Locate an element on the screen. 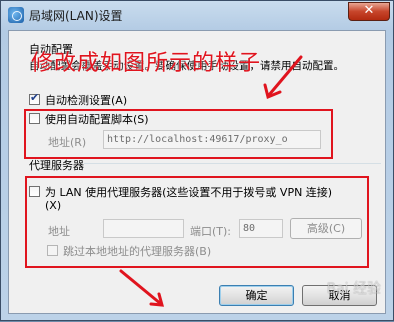  watermark: Bai 经验 is located at coordinates (353, 289).